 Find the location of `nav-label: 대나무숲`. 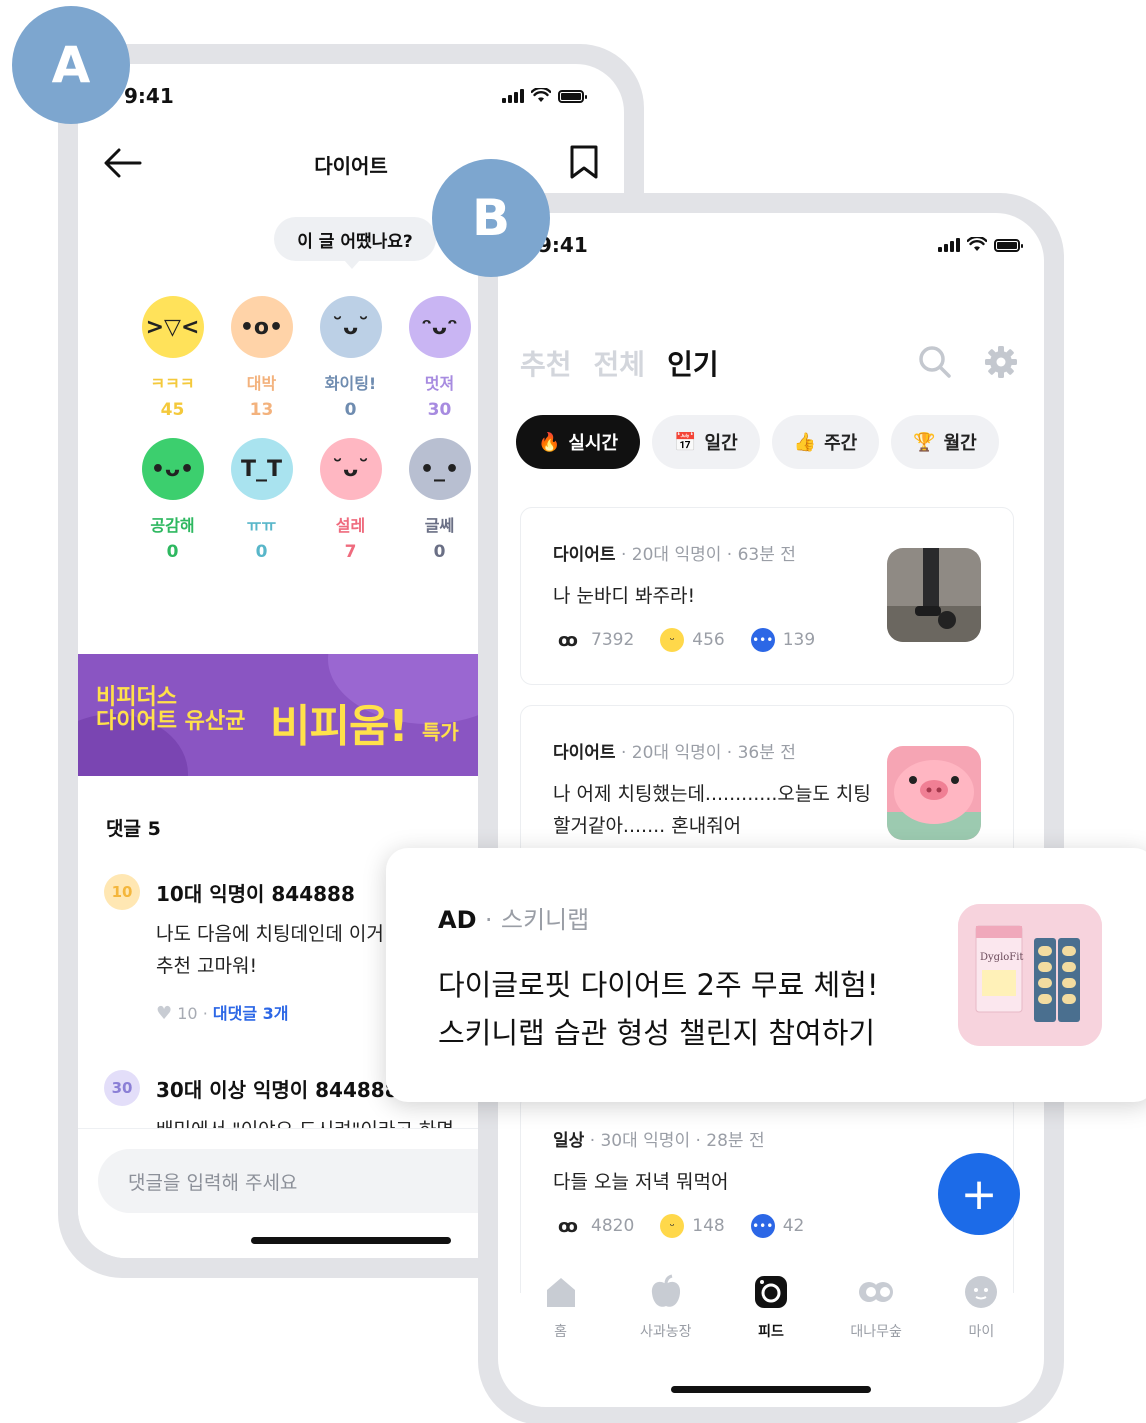

nav-label: 대나무숲 is located at coordinates (876, 1332).